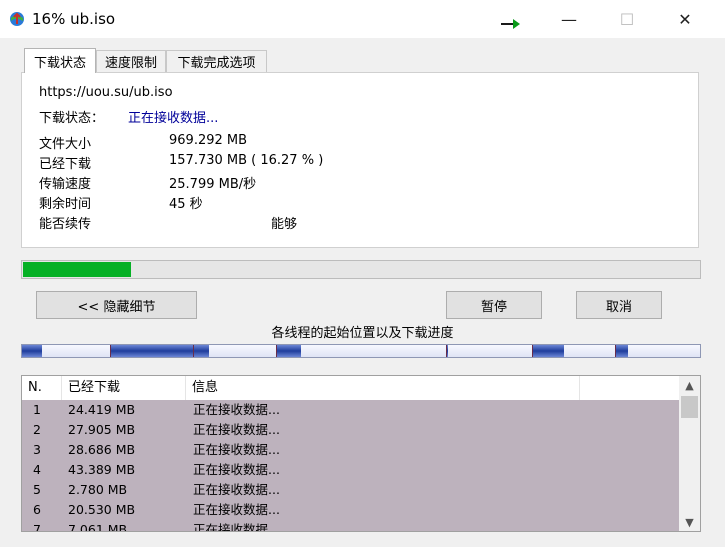 The image size is (725, 547). I want to click on cancel-button: 取消, so click(619, 305).